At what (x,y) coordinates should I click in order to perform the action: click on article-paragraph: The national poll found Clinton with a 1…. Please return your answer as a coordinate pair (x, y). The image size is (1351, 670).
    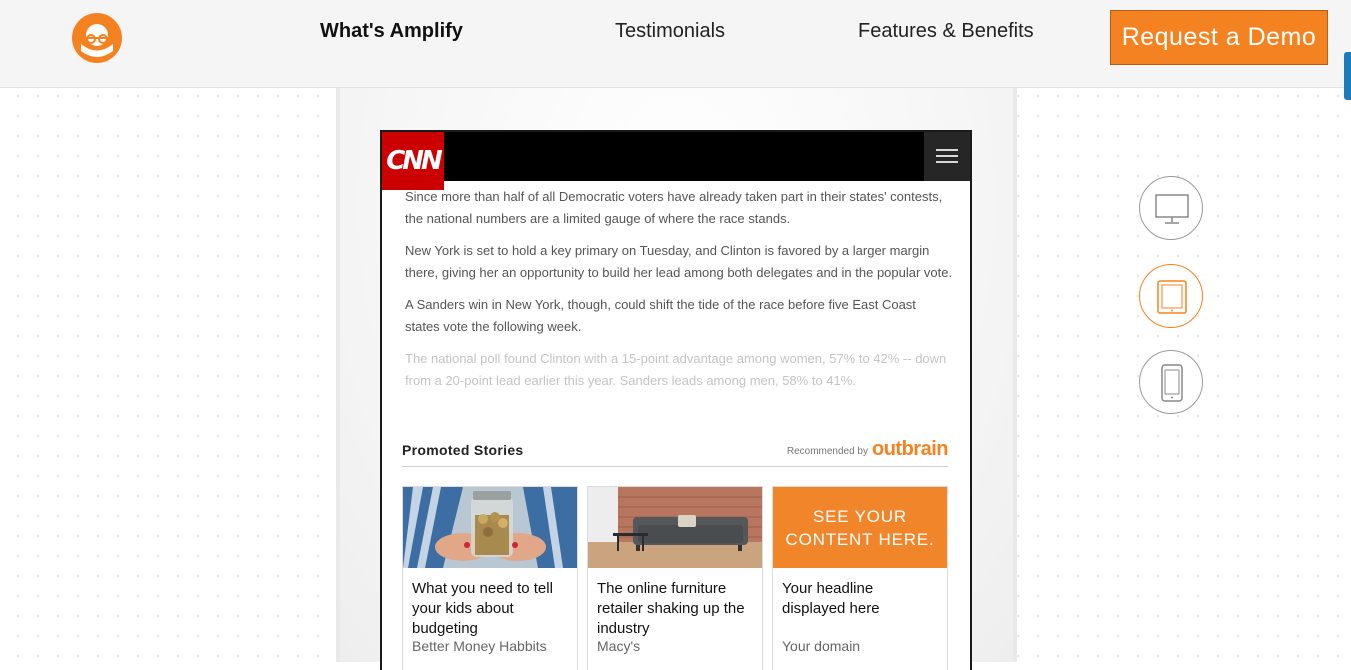
    Looking at the image, I should click on (676, 369).